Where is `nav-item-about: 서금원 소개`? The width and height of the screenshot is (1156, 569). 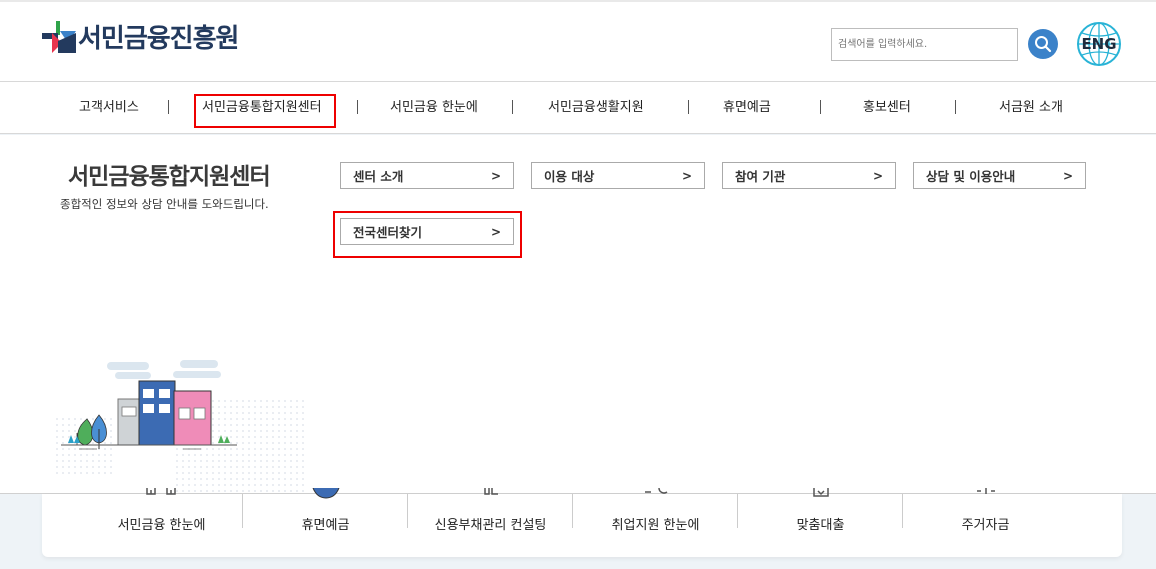
nav-item-about: 서금원 소개 is located at coordinates (1031, 108).